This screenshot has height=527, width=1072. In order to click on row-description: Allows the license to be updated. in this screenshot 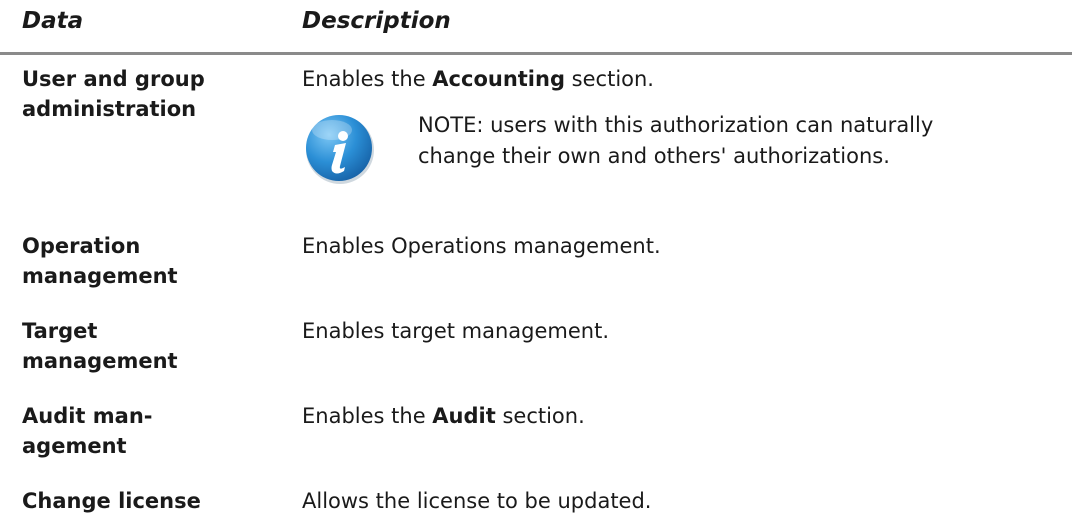, I will do `click(477, 501)`.